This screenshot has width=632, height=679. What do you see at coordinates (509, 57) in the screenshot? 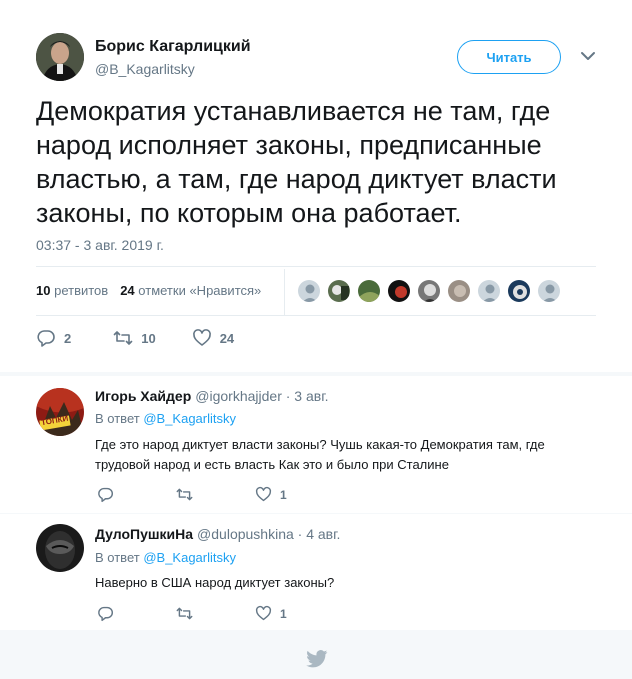
I see `follow-button: Читать` at bounding box center [509, 57].